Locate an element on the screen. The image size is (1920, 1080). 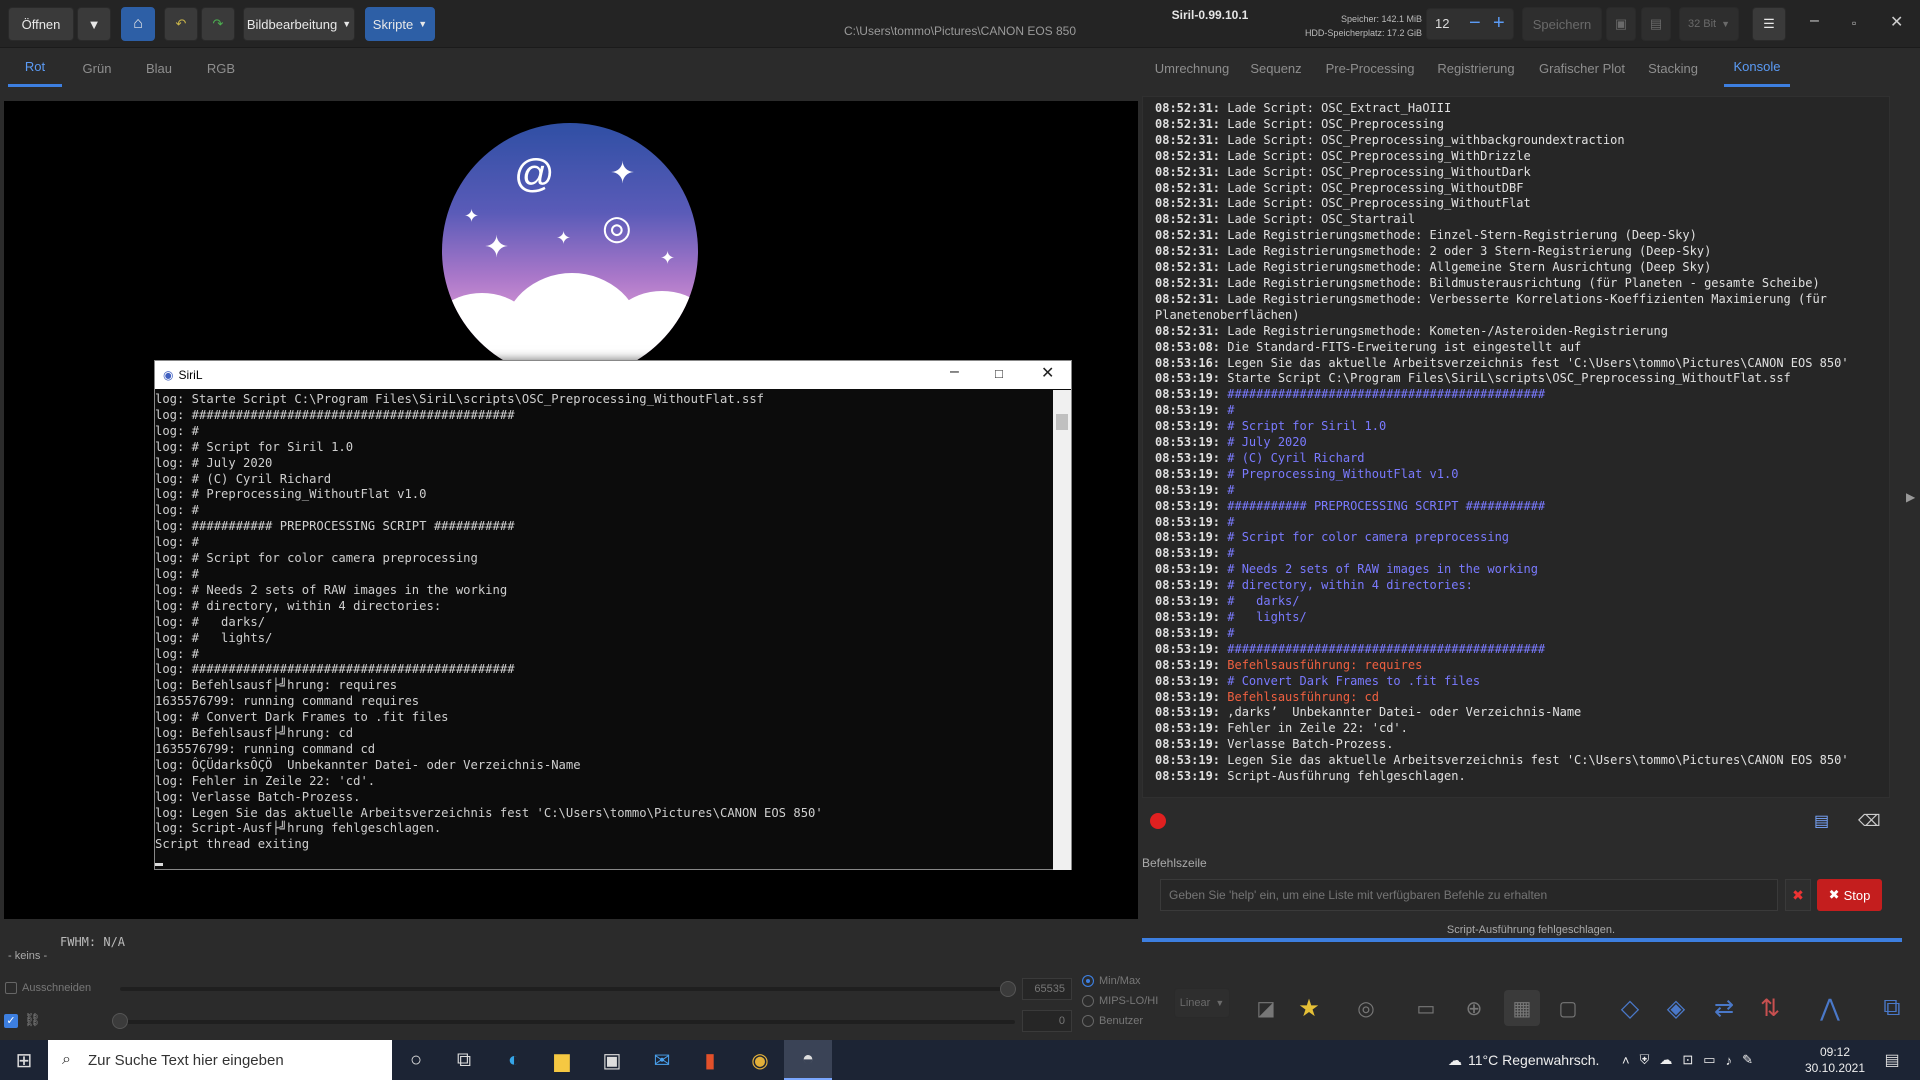
max-slider-handle is located at coordinates (1008, 989).